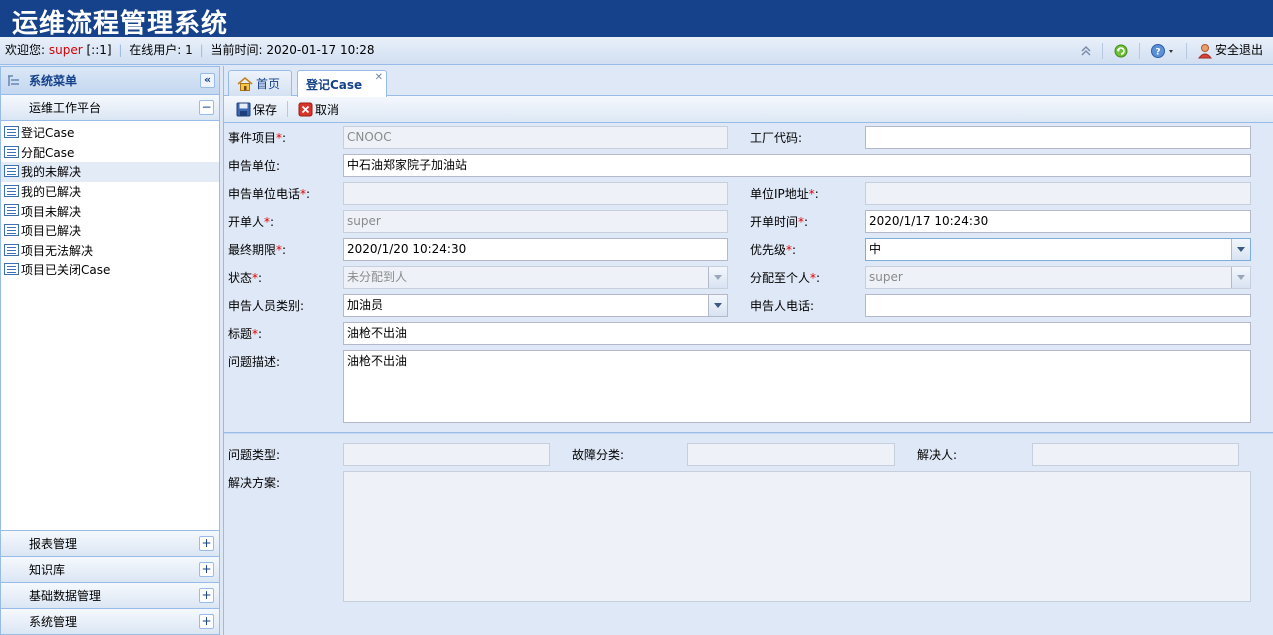 Image resolution: width=1273 pixels, height=635 pixels. I want to click on save-icon, so click(243, 109).